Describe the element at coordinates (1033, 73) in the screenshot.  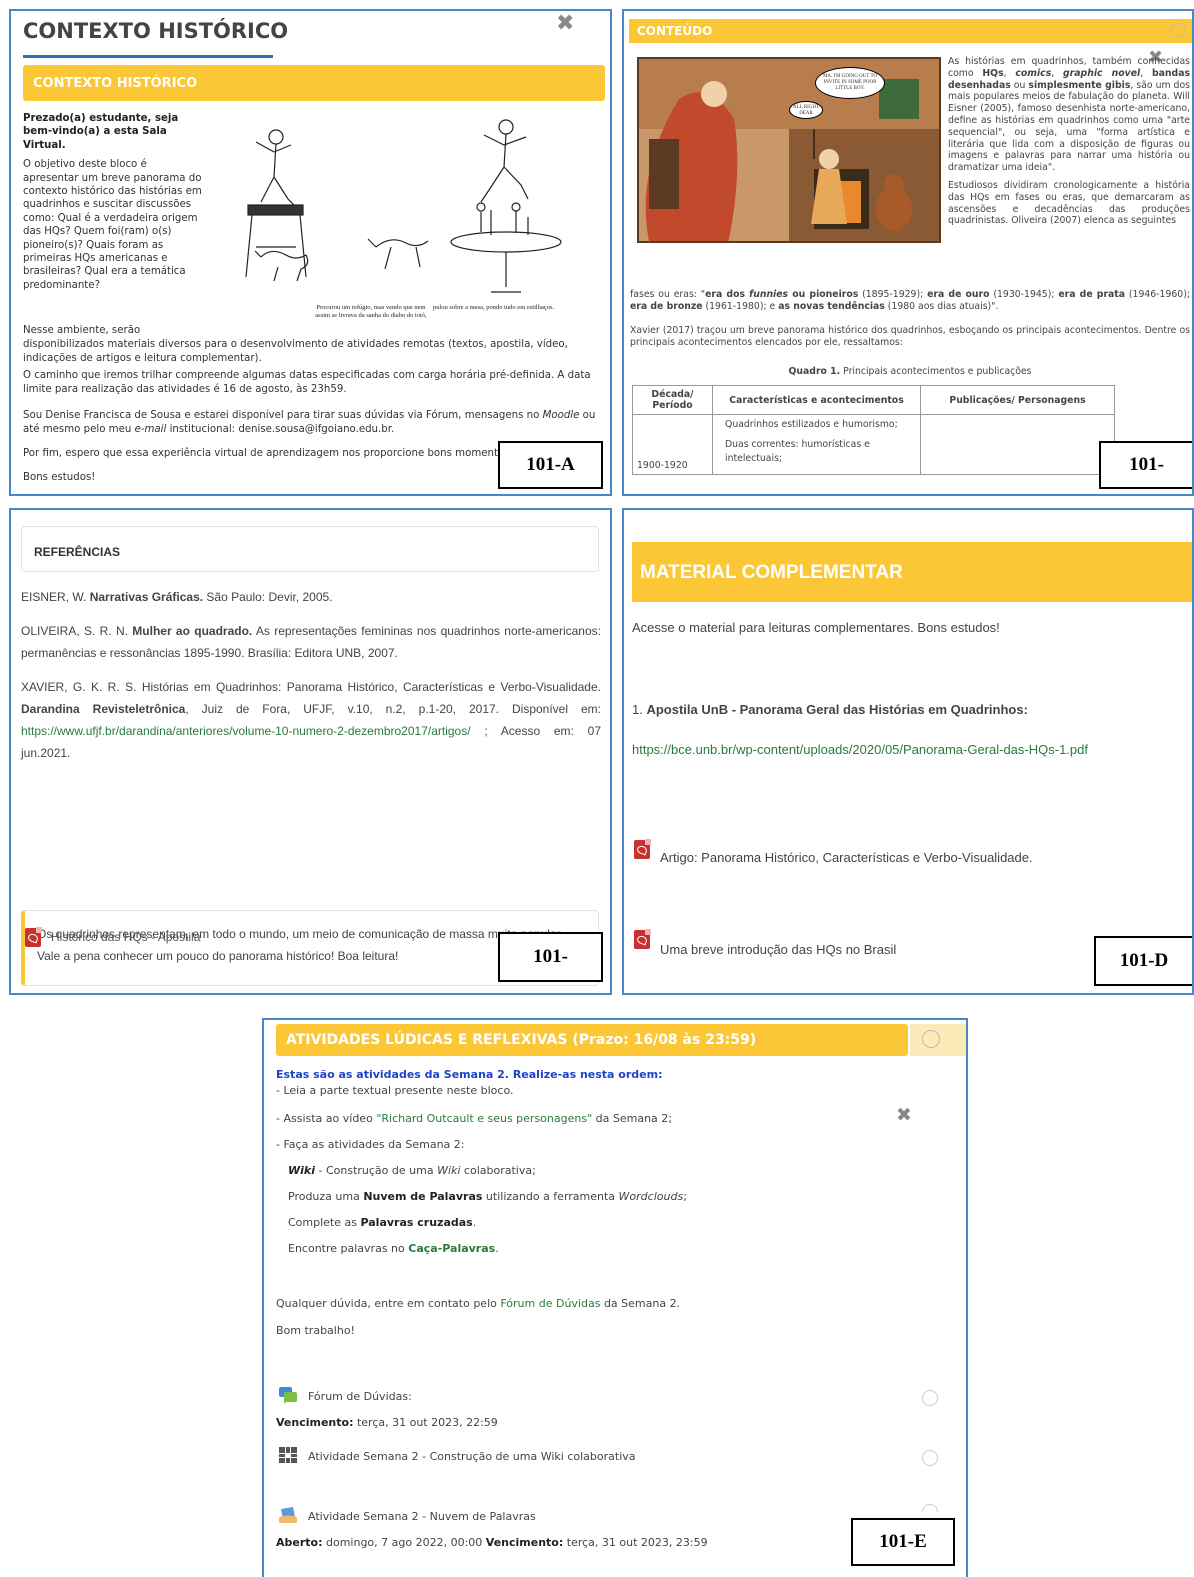
I see `text-bold-italic: comics` at that location.